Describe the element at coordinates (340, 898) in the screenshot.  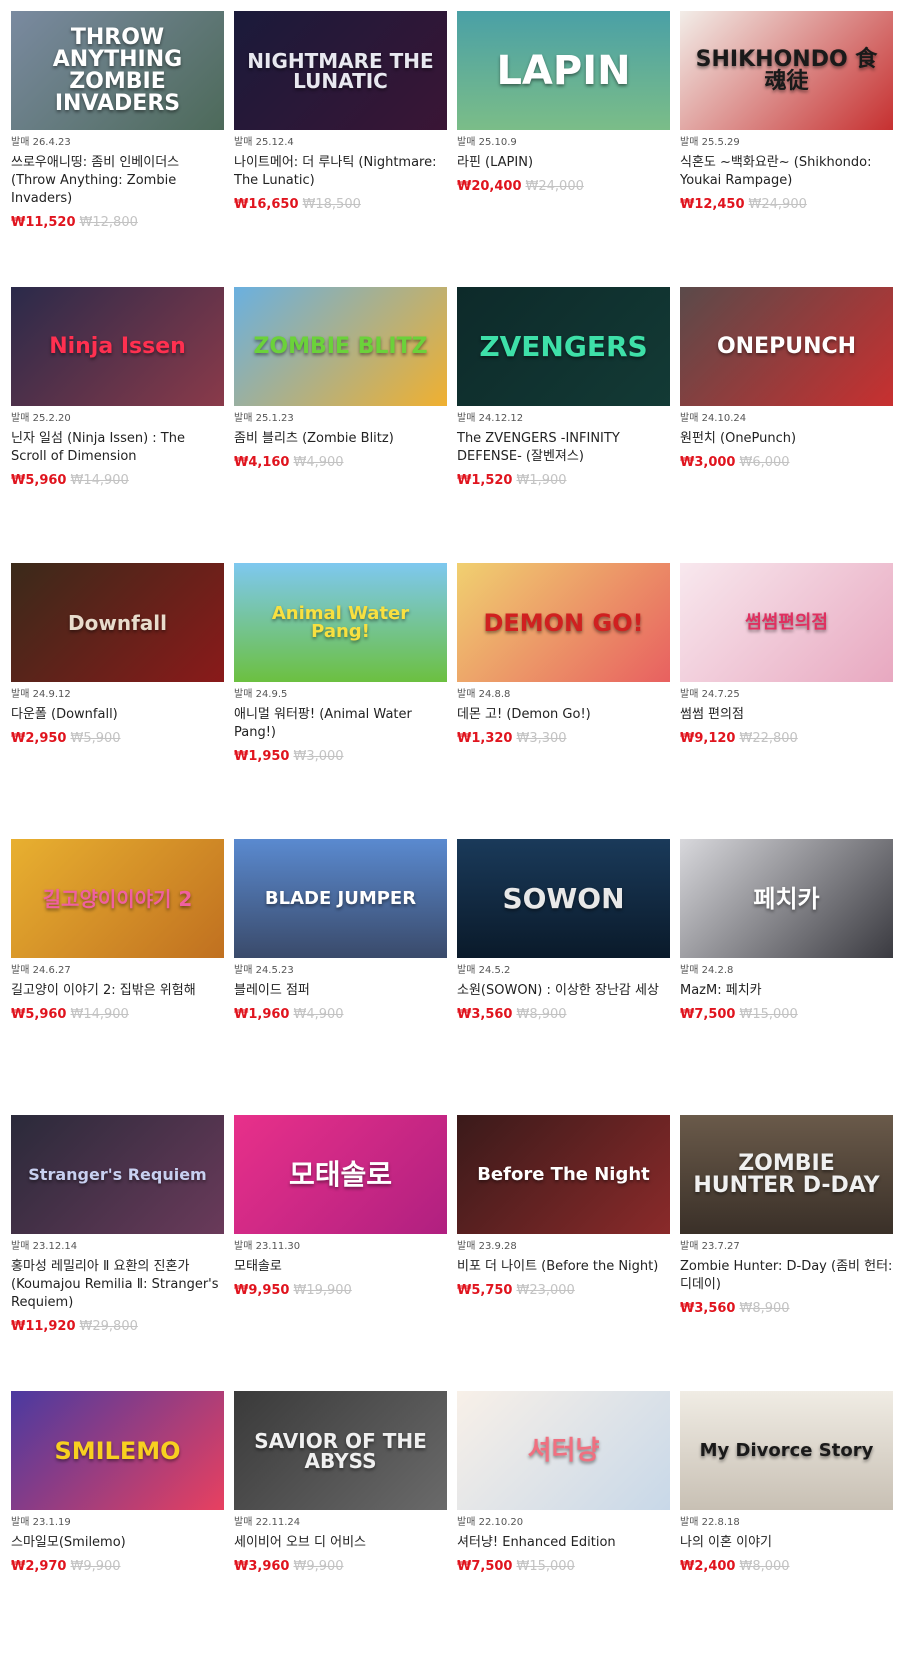
I see `game-thumbnail: BLADE JUMPER` at that location.